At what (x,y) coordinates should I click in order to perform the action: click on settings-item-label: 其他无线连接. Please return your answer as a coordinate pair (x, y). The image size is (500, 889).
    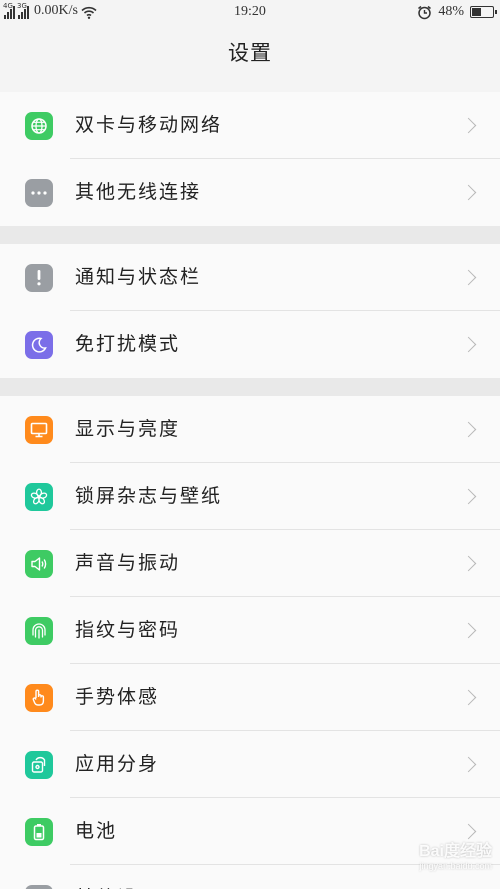
    Looking at the image, I should click on (138, 192).